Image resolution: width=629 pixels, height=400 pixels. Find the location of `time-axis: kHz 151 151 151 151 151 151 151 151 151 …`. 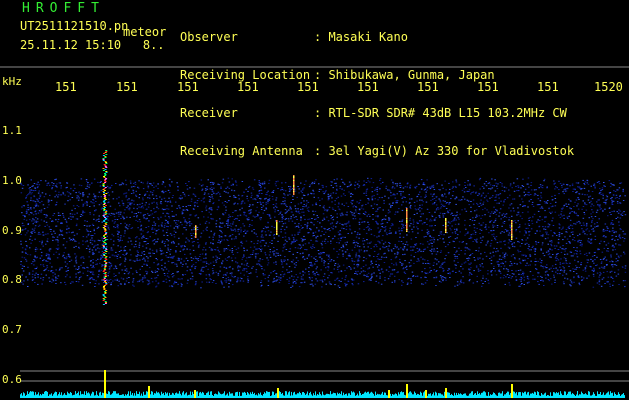

time-axis: kHz 151 151 151 151 151 151 151 151 151 … is located at coordinates (314, 85).